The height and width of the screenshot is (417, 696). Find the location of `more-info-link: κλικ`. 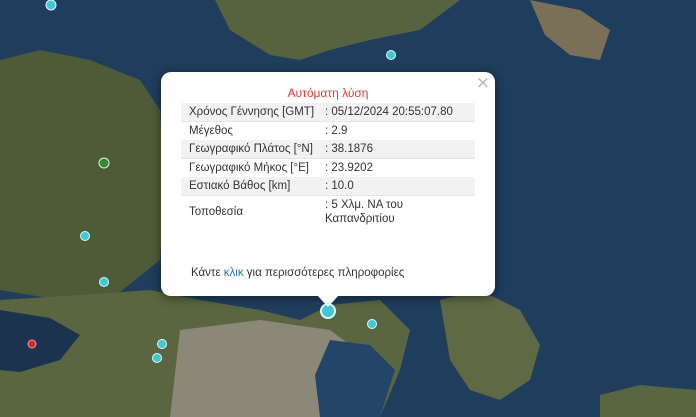

more-info-link: κλικ is located at coordinates (234, 273).